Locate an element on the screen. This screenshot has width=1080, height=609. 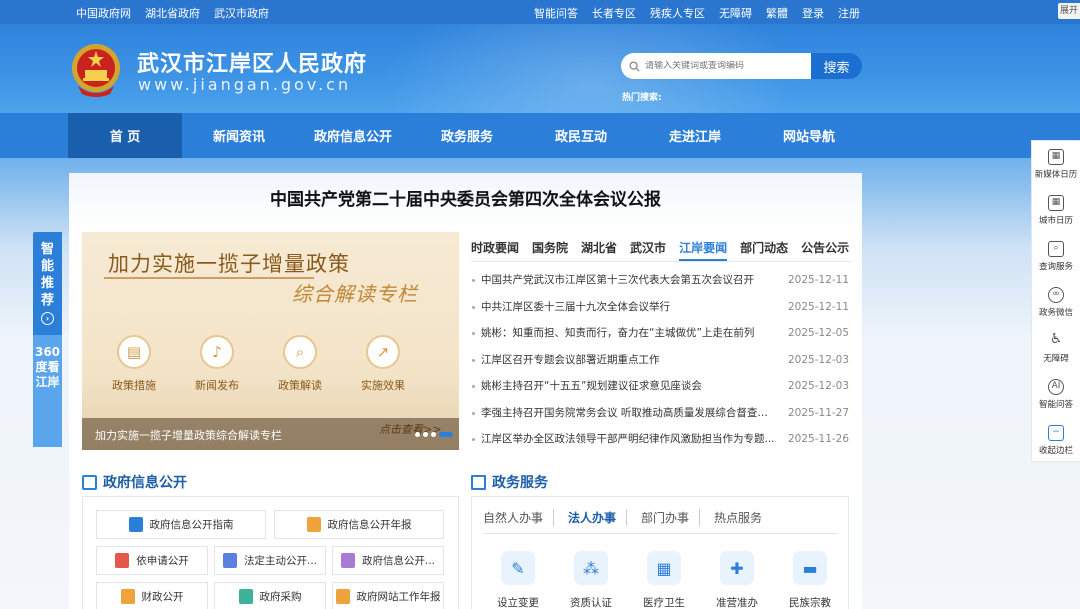
site-url: www.jiangan.gov.cn is located at coordinates (245, 84).